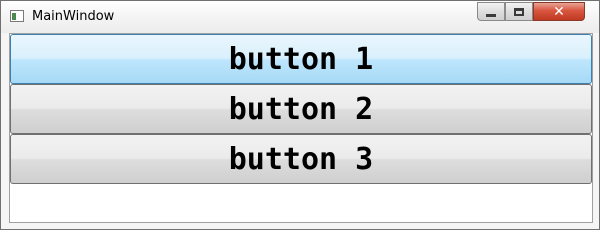  What do you see at coordinates (491, 15) in the screenshot?
I see `minimize-icon` at bounding box center [491, 15].